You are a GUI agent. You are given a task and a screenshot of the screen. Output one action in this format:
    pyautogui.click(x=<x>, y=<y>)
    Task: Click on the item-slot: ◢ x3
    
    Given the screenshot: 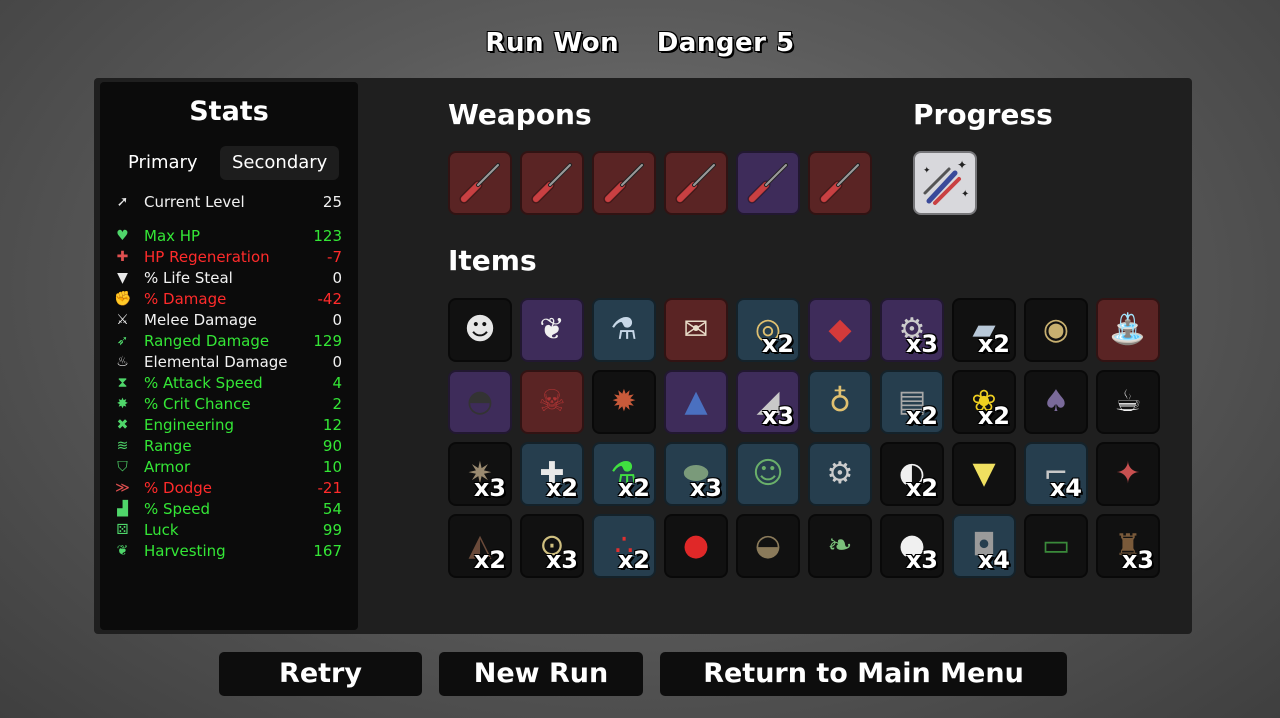 What is the action you would take?
    pyautogui.click(x=768, y=402)
    